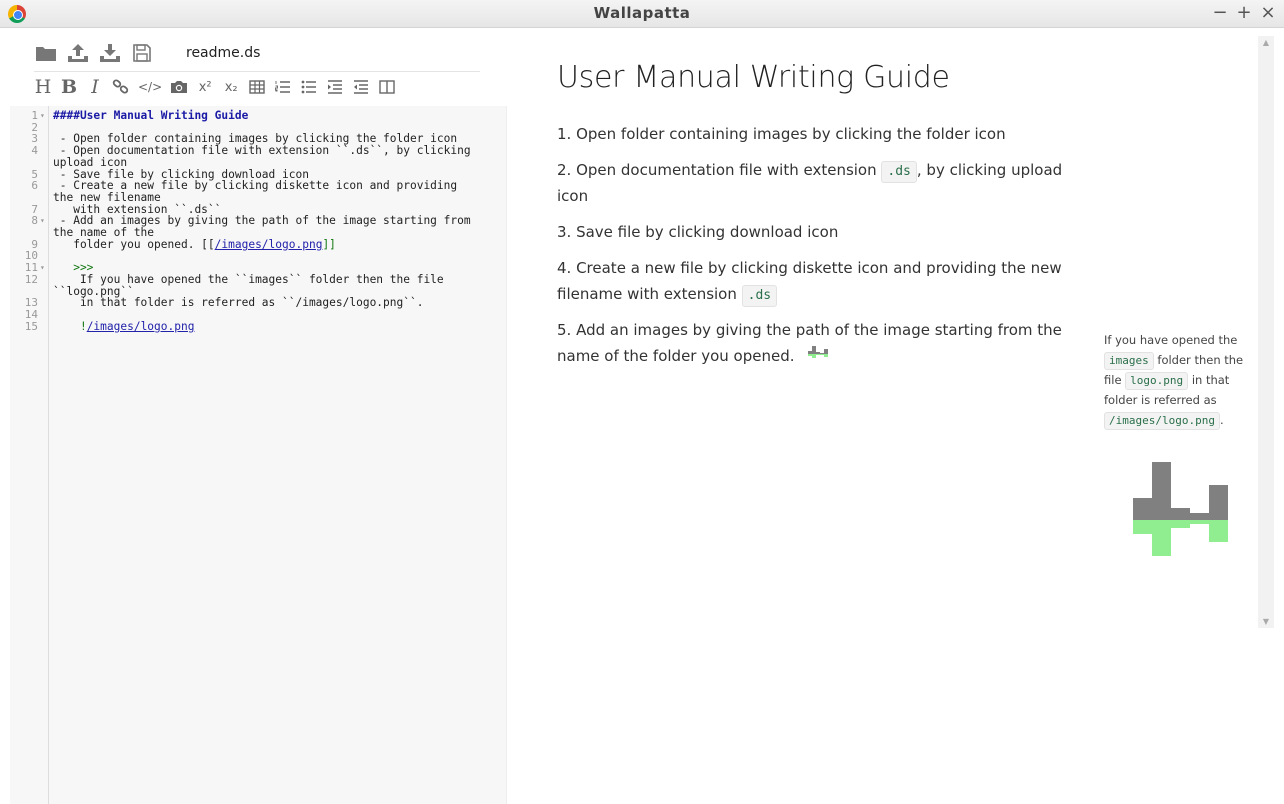 Image resolution: width=1284 pixels, height=804 pixels. I want to click on code-button: </>, so click(150, 87).